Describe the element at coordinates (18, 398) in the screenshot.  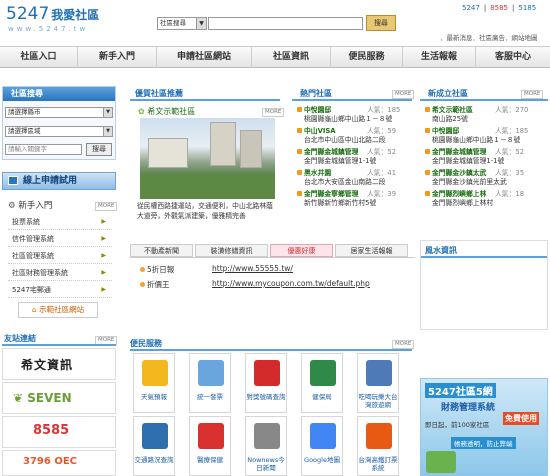
I see `leaf-icon: ❦` at that location.